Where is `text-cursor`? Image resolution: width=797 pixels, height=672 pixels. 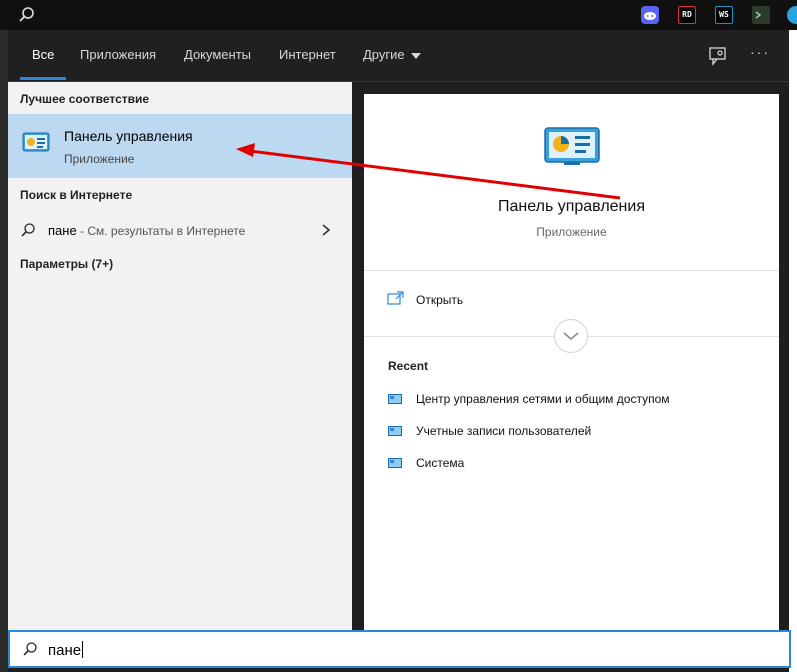
text-cursor is located at coordinates (83, 649).